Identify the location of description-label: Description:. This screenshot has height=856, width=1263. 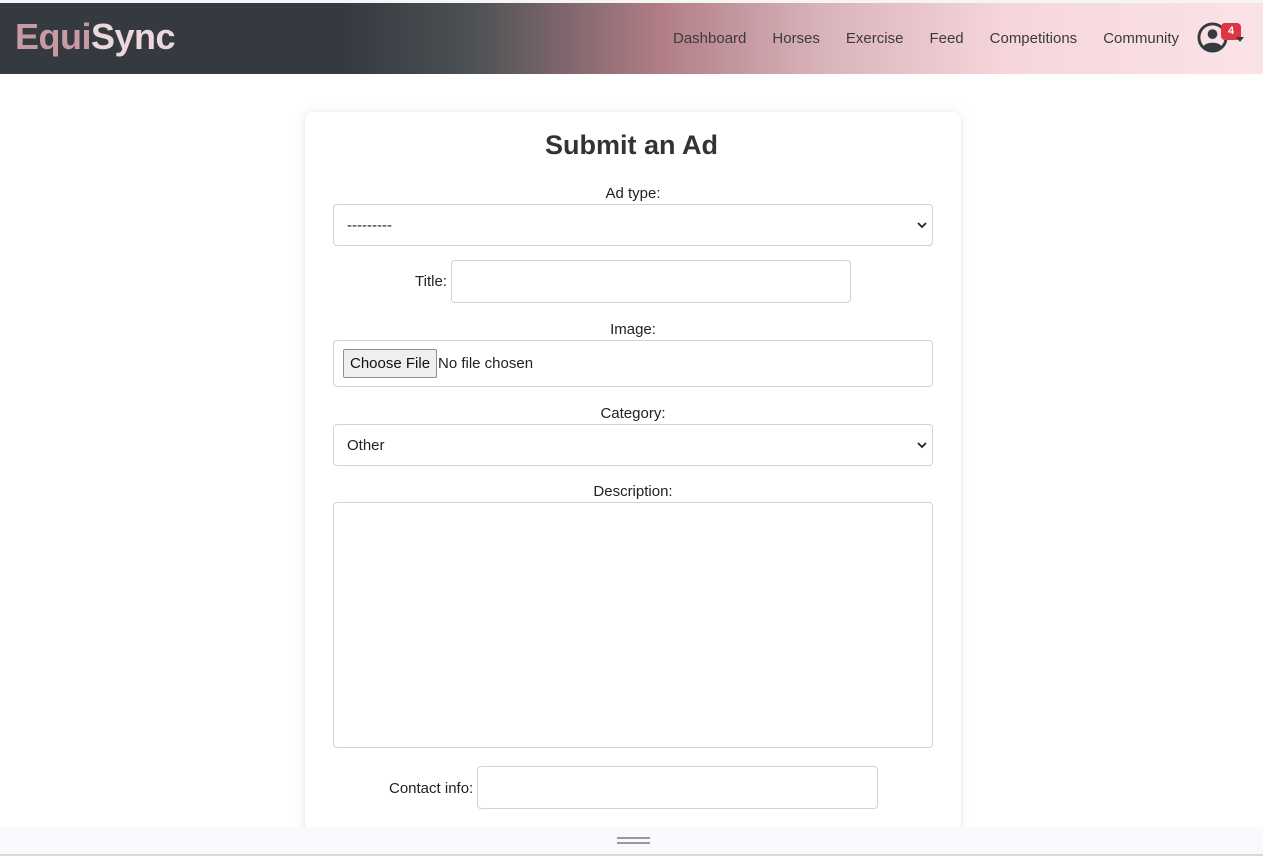
(633, 491).